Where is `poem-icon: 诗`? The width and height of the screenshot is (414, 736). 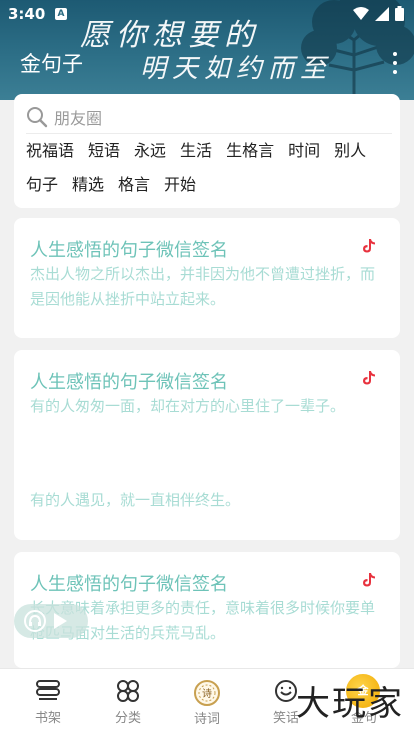
poem-icon: 诗 is located at coordinates (207, 693).